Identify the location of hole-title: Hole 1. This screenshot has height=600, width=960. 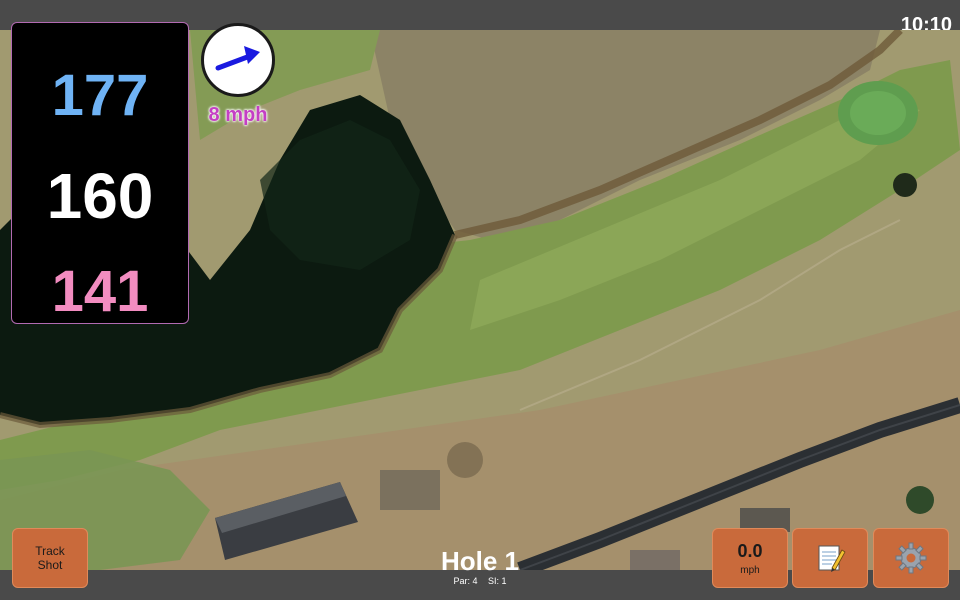
(480, 561).